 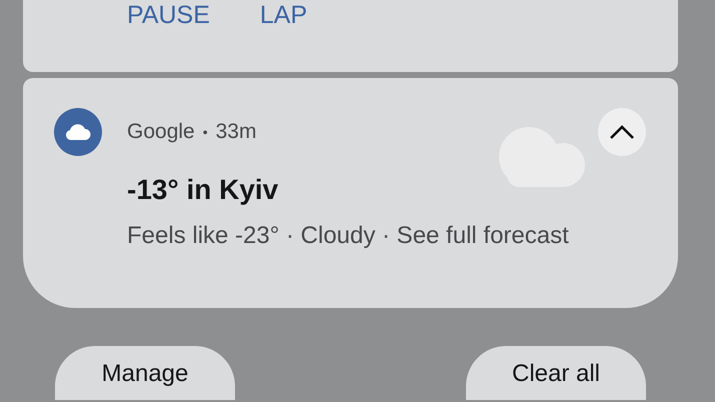 What do you see at coordinates (348, 236) in the screenshot?
I see `notification-text: Feels like -23° · Cloudy · See full forecast` at bounding box center [348, 236].